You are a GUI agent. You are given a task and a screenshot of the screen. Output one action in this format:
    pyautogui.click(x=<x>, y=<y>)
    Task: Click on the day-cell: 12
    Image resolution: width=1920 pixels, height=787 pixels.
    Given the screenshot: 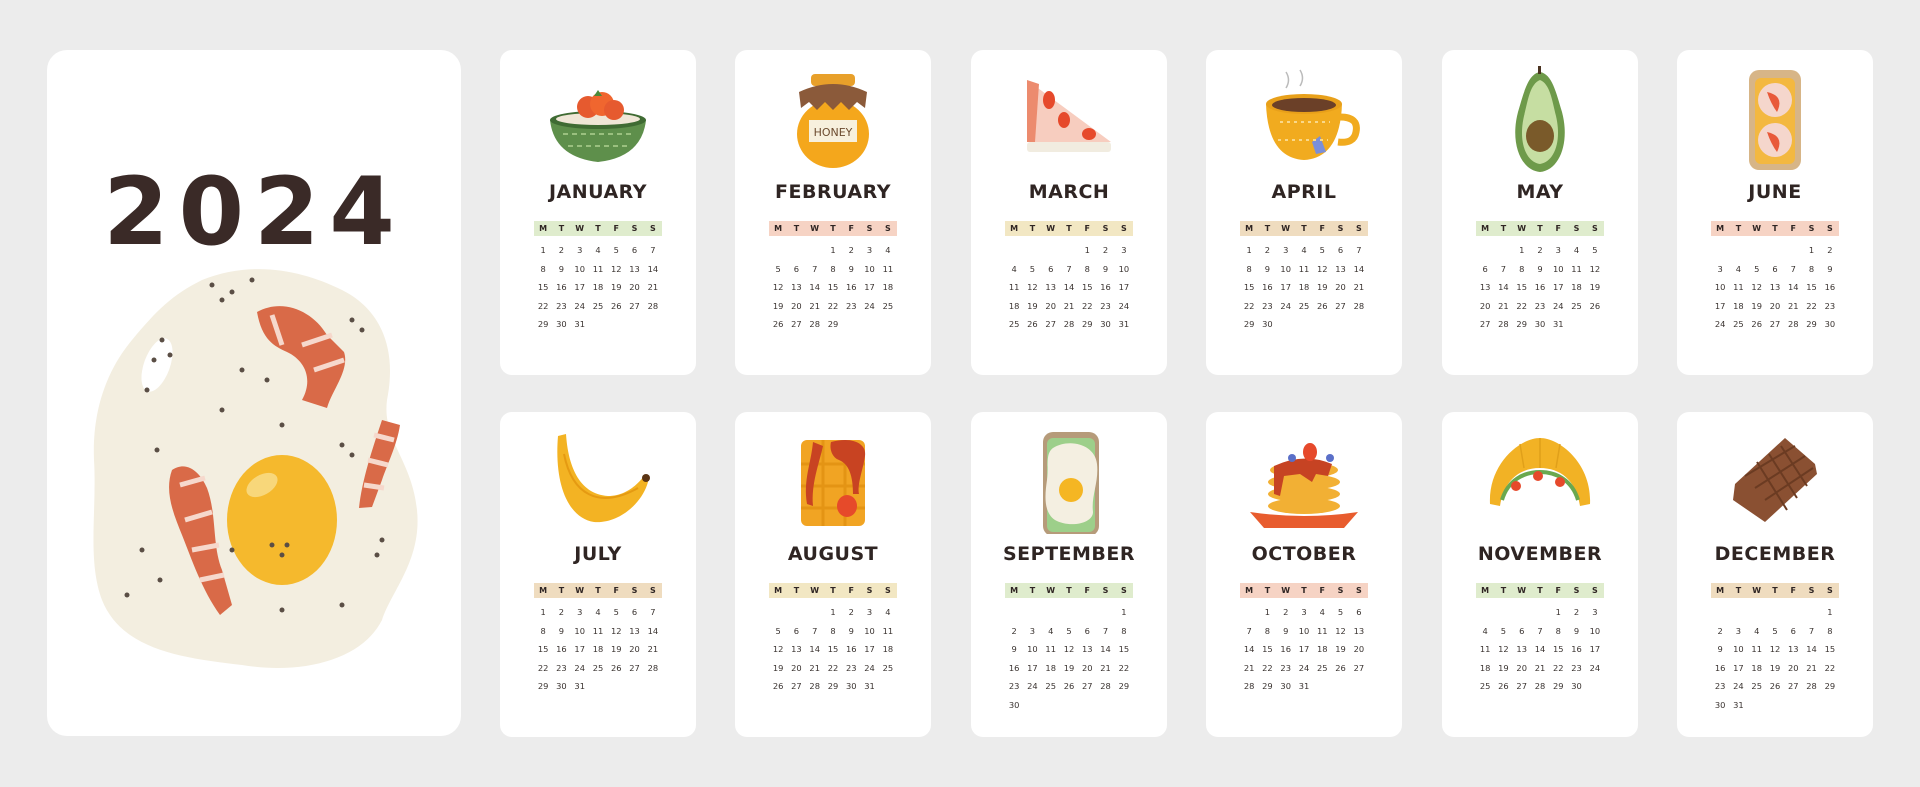 What is the action you would take?
    pyautogui.click(x=616, y=268)
    